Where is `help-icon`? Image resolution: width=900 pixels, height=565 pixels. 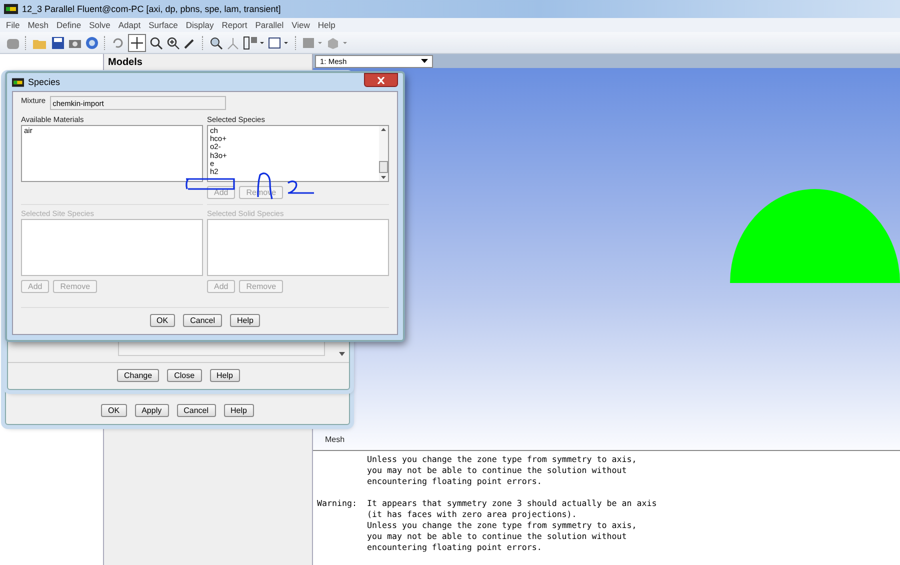 help-icon is located at coordinates (92, 43).